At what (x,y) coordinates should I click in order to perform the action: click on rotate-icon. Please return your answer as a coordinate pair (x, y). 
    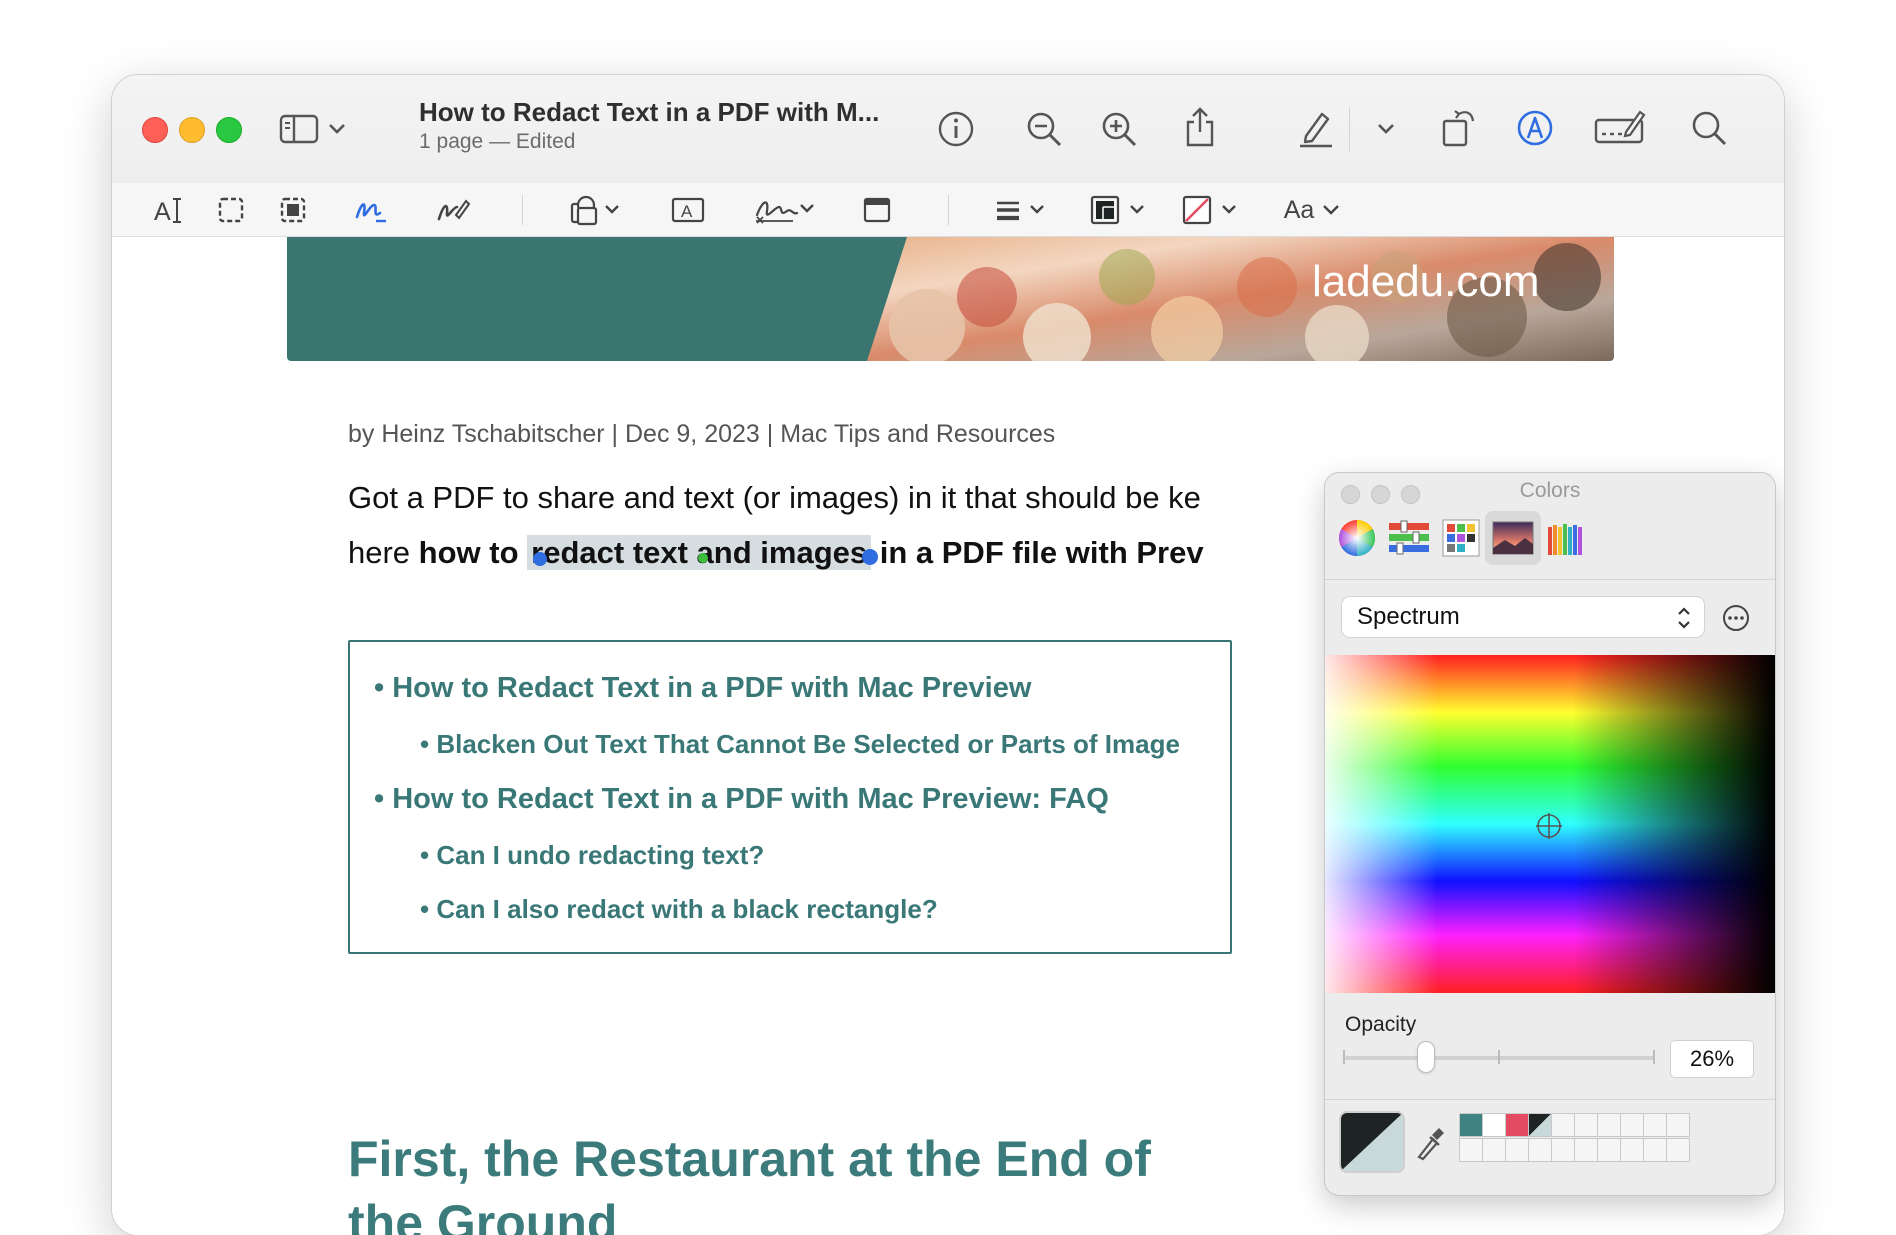
    Looking at the image, I should click on (1459, 127).